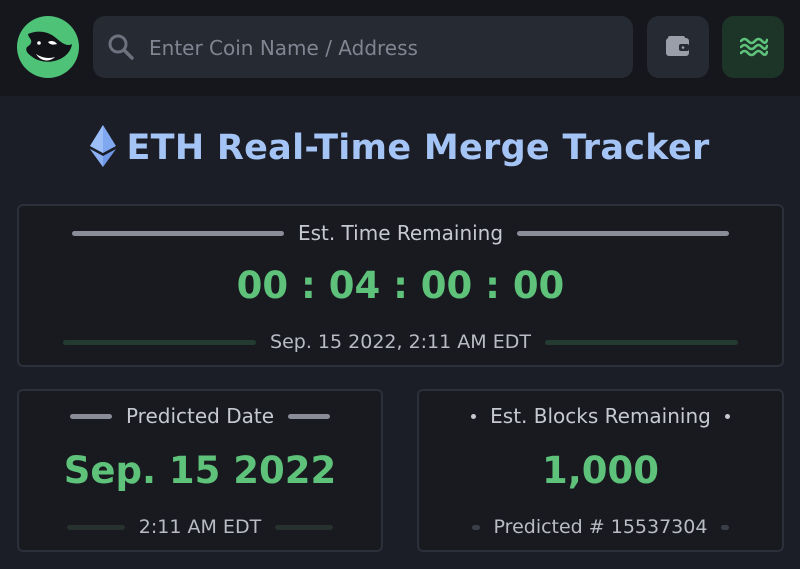  What do you see at coordinates (200, 416) in the screenshot?
I see `predicted-date-label: Predicted Date` at bounding box center [200, 416].